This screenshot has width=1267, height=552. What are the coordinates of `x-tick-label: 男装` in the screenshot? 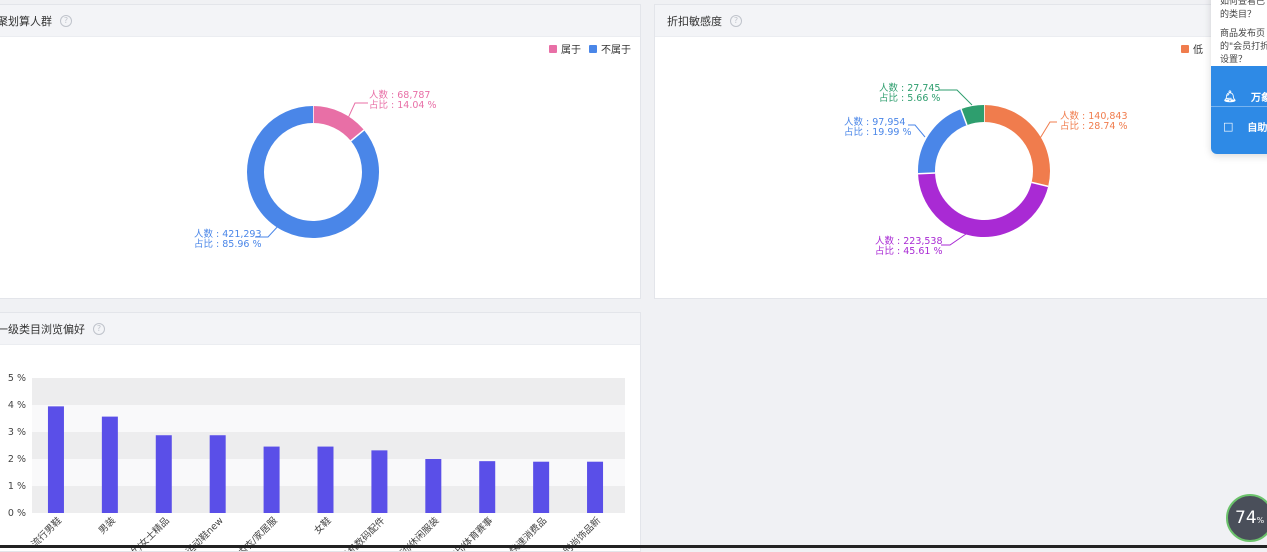 It's located at (107, 525).